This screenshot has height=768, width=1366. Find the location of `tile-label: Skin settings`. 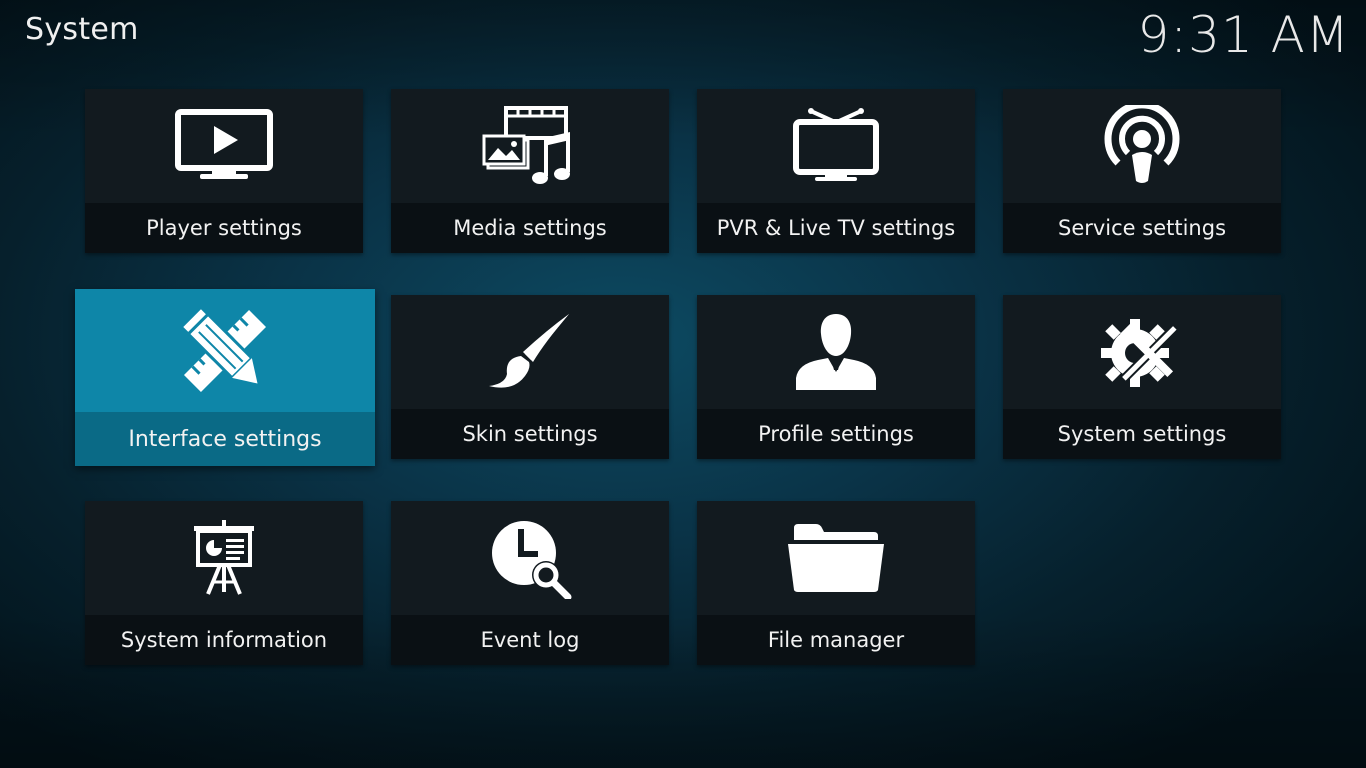

tile-label: Skin settings is located at coordinates (530, 434).